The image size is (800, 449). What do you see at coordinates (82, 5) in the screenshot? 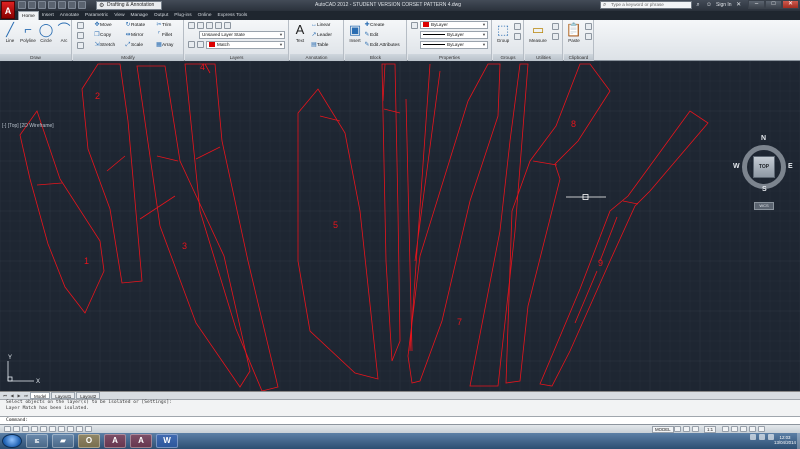
I see `redo-icon` at bounding box center [82, 5].